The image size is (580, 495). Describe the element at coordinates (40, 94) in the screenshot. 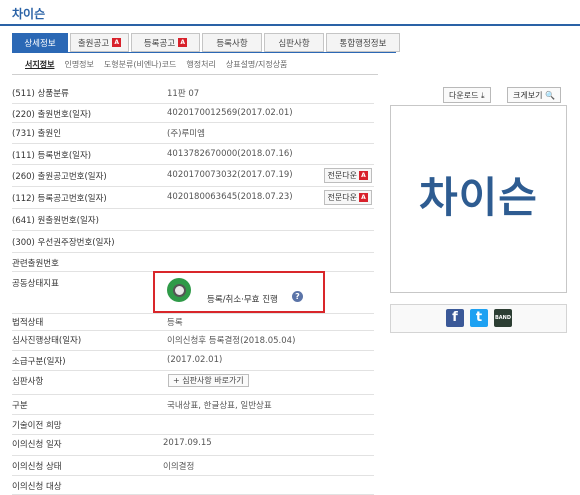

I see `field-label: (511) 상품분류` at that location.